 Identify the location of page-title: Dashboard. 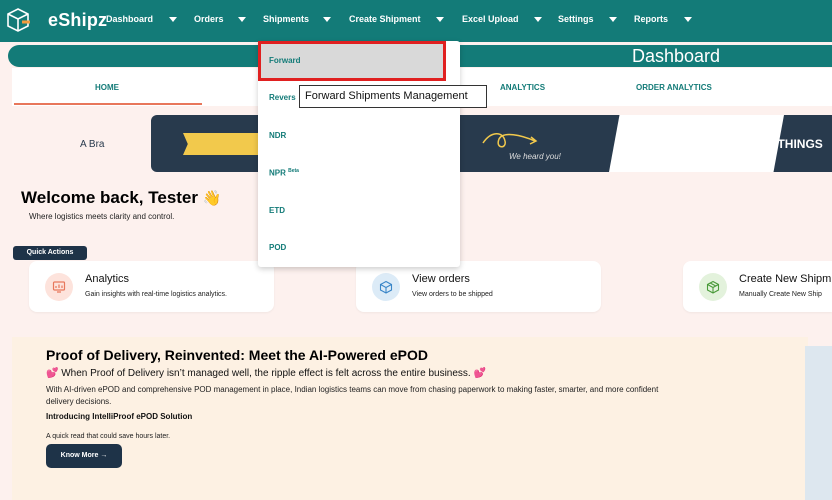
(676, 56).